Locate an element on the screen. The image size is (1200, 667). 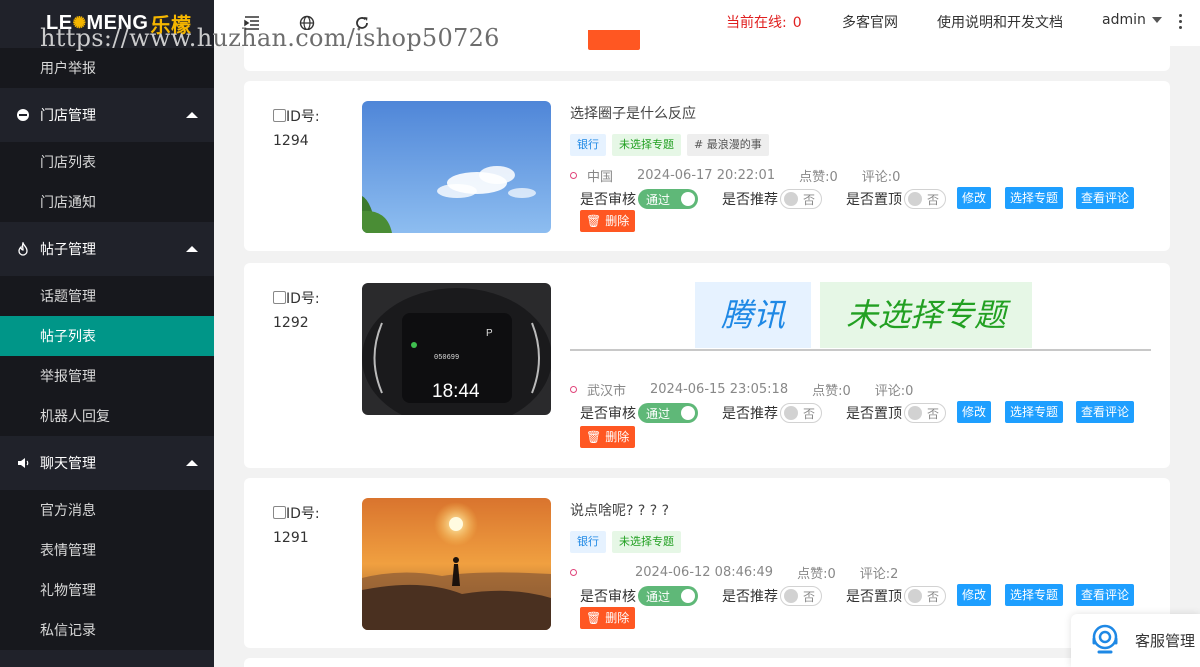
sidebar-group-label: 门店管理 is located at coordinates (68, 116).